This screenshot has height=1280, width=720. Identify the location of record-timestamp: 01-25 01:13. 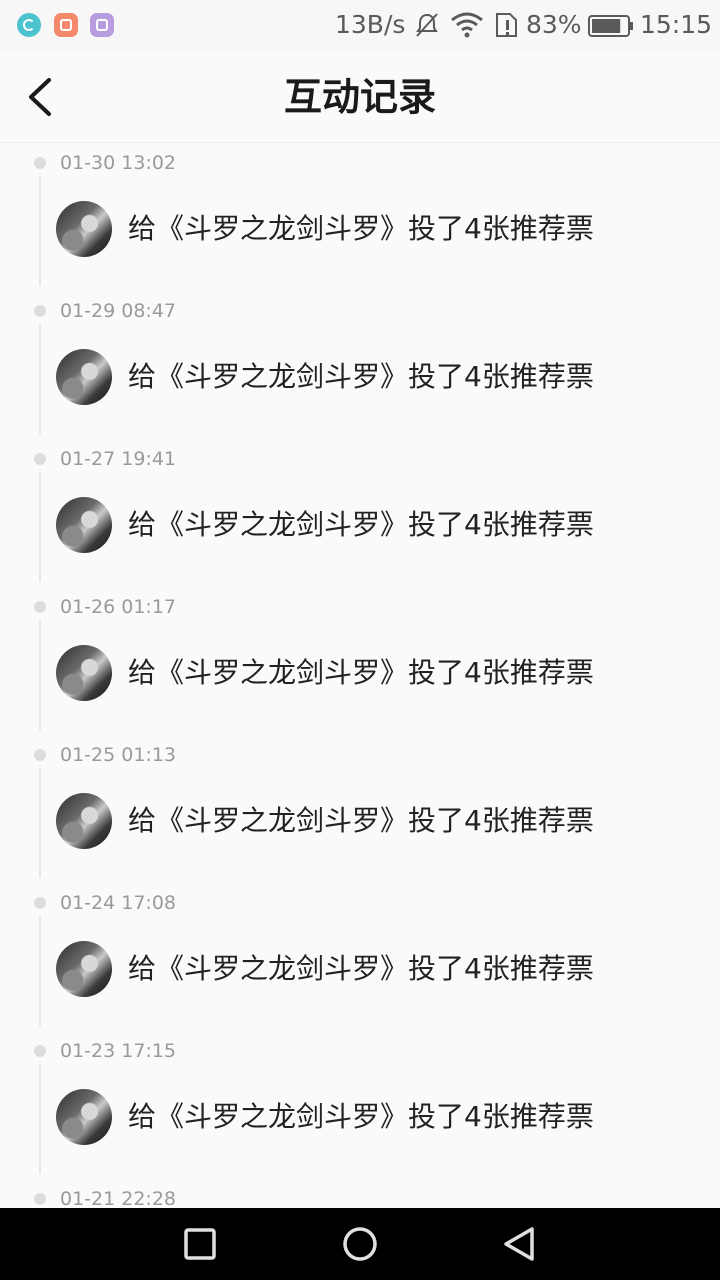
(118, 755).